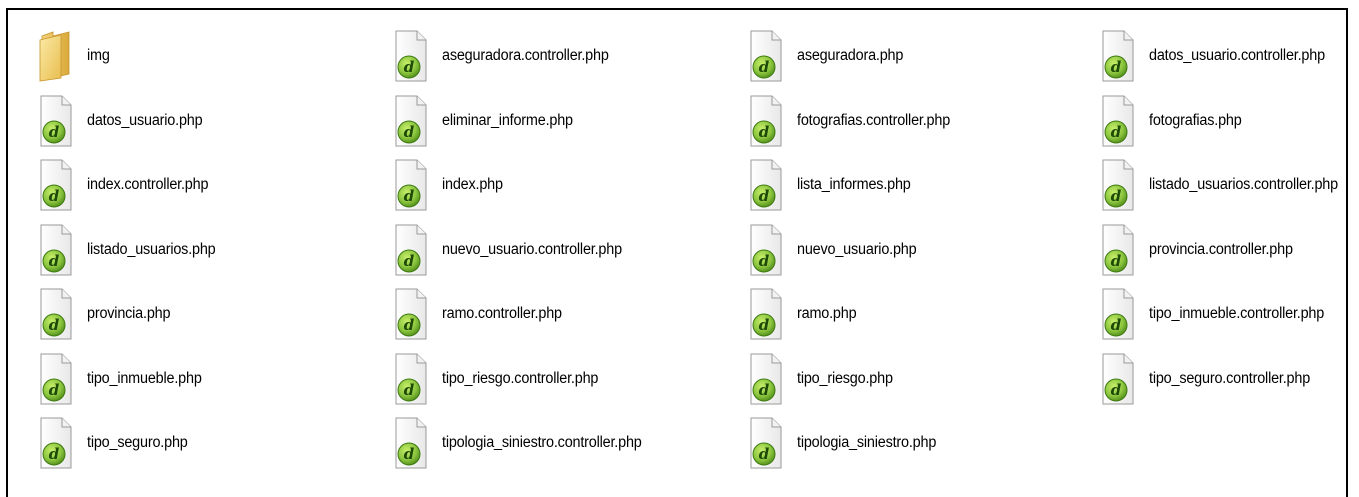  I want to click on file-name-label: index.php, so click(472, 185).